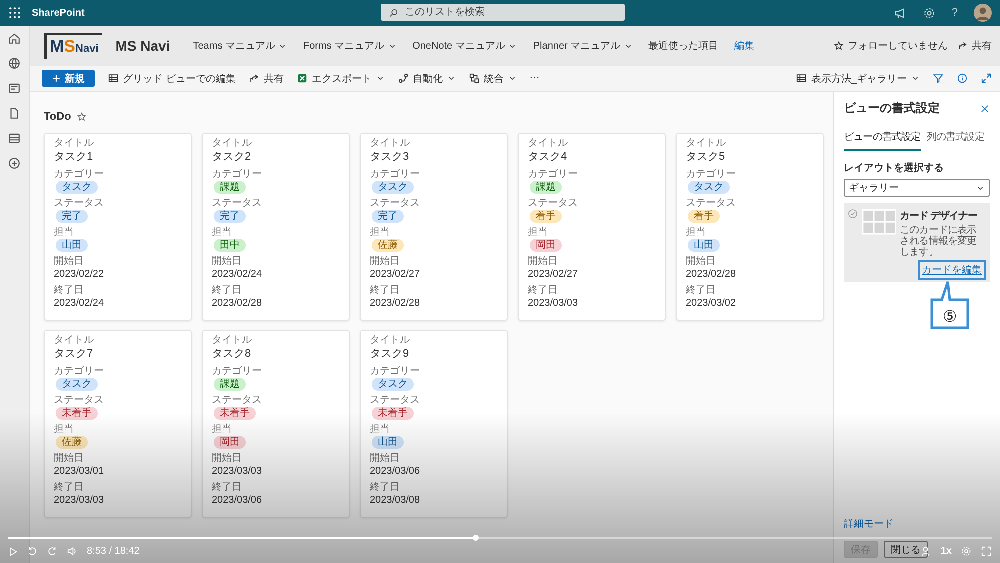 Image resolution: width=1000 pixels, height=563 pixels. Describe the element at coordinates (906, 549) in the screenshot. I see `close-button: 閉じる` at that location.